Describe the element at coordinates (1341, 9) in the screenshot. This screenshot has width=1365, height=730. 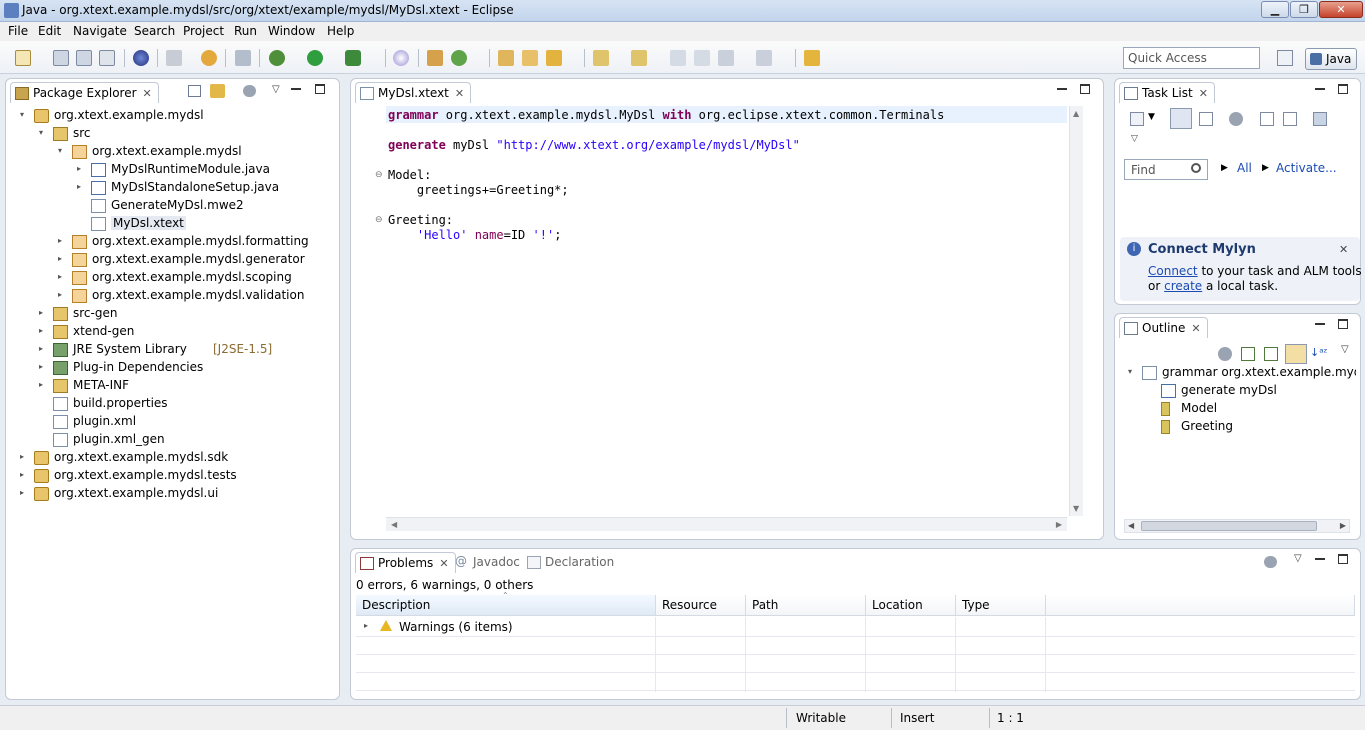
I see `close-button: ✕` at that location.